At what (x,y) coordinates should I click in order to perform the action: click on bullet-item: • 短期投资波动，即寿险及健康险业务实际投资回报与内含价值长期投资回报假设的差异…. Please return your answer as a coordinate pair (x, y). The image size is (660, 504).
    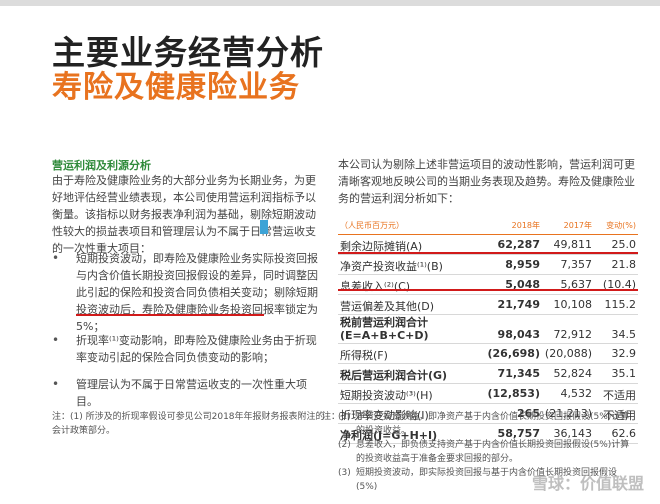
    Looking at the image, I should click on (189, 292).